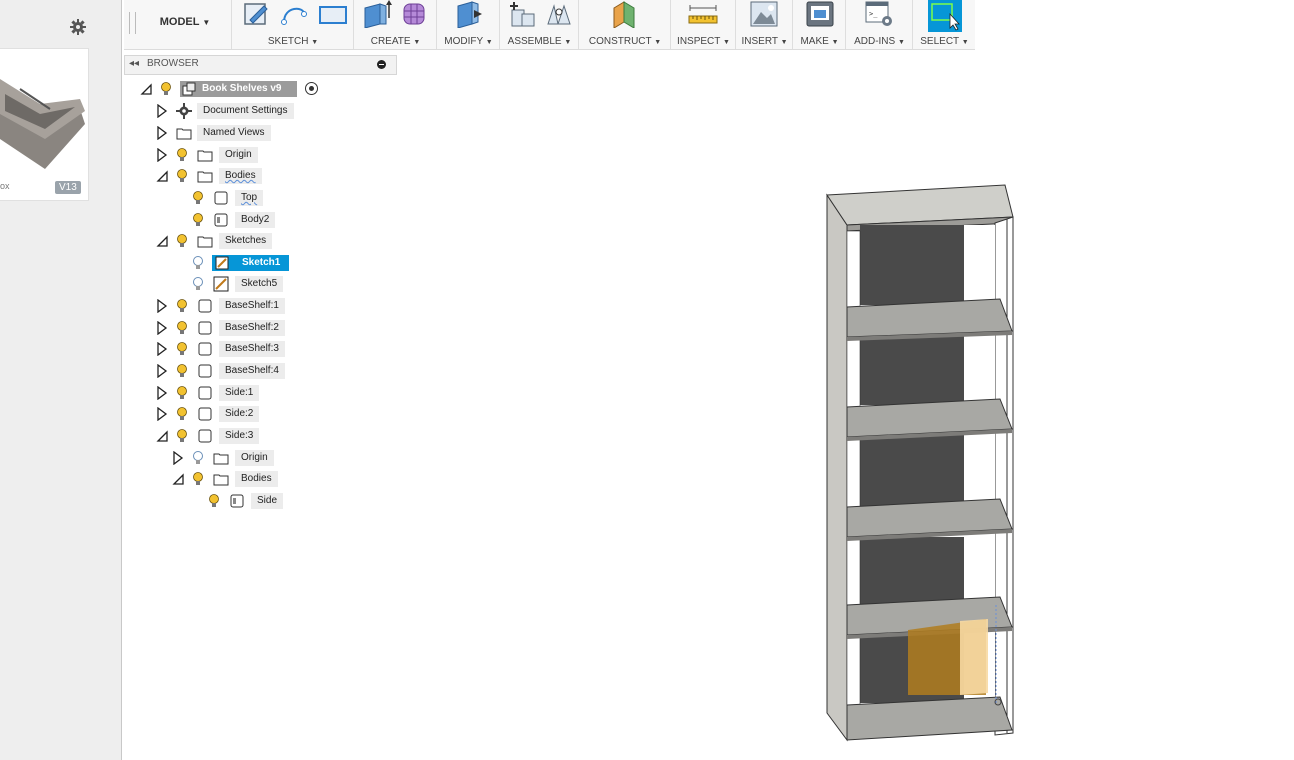 The height and width of the screenshot is (760, 1294). Describe the element at coordinates (247, 458) in the screenshot. I see `tree-node-side3-origin: Origin` at that location.